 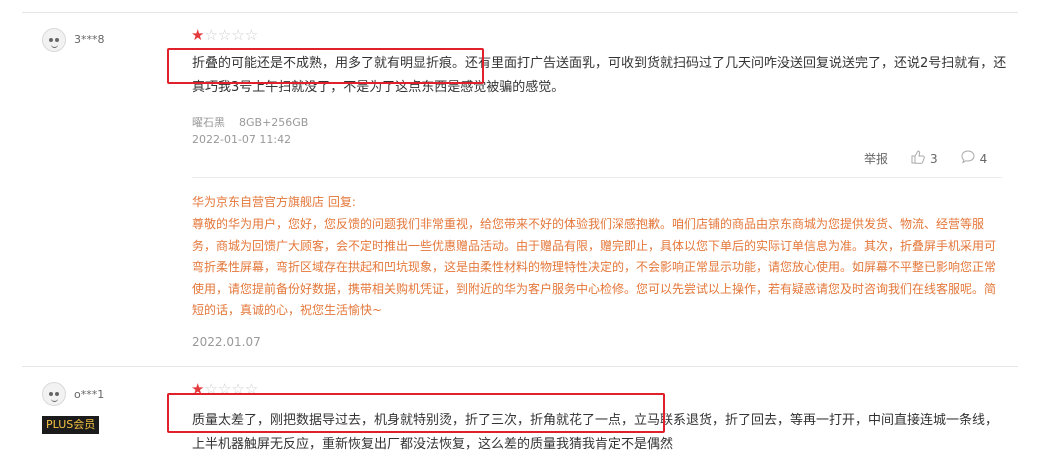 What do you see at coordinates (208, 122) in the screenshot?
I see `variant-color: 曜石黑` at bounding box center [208, 122].